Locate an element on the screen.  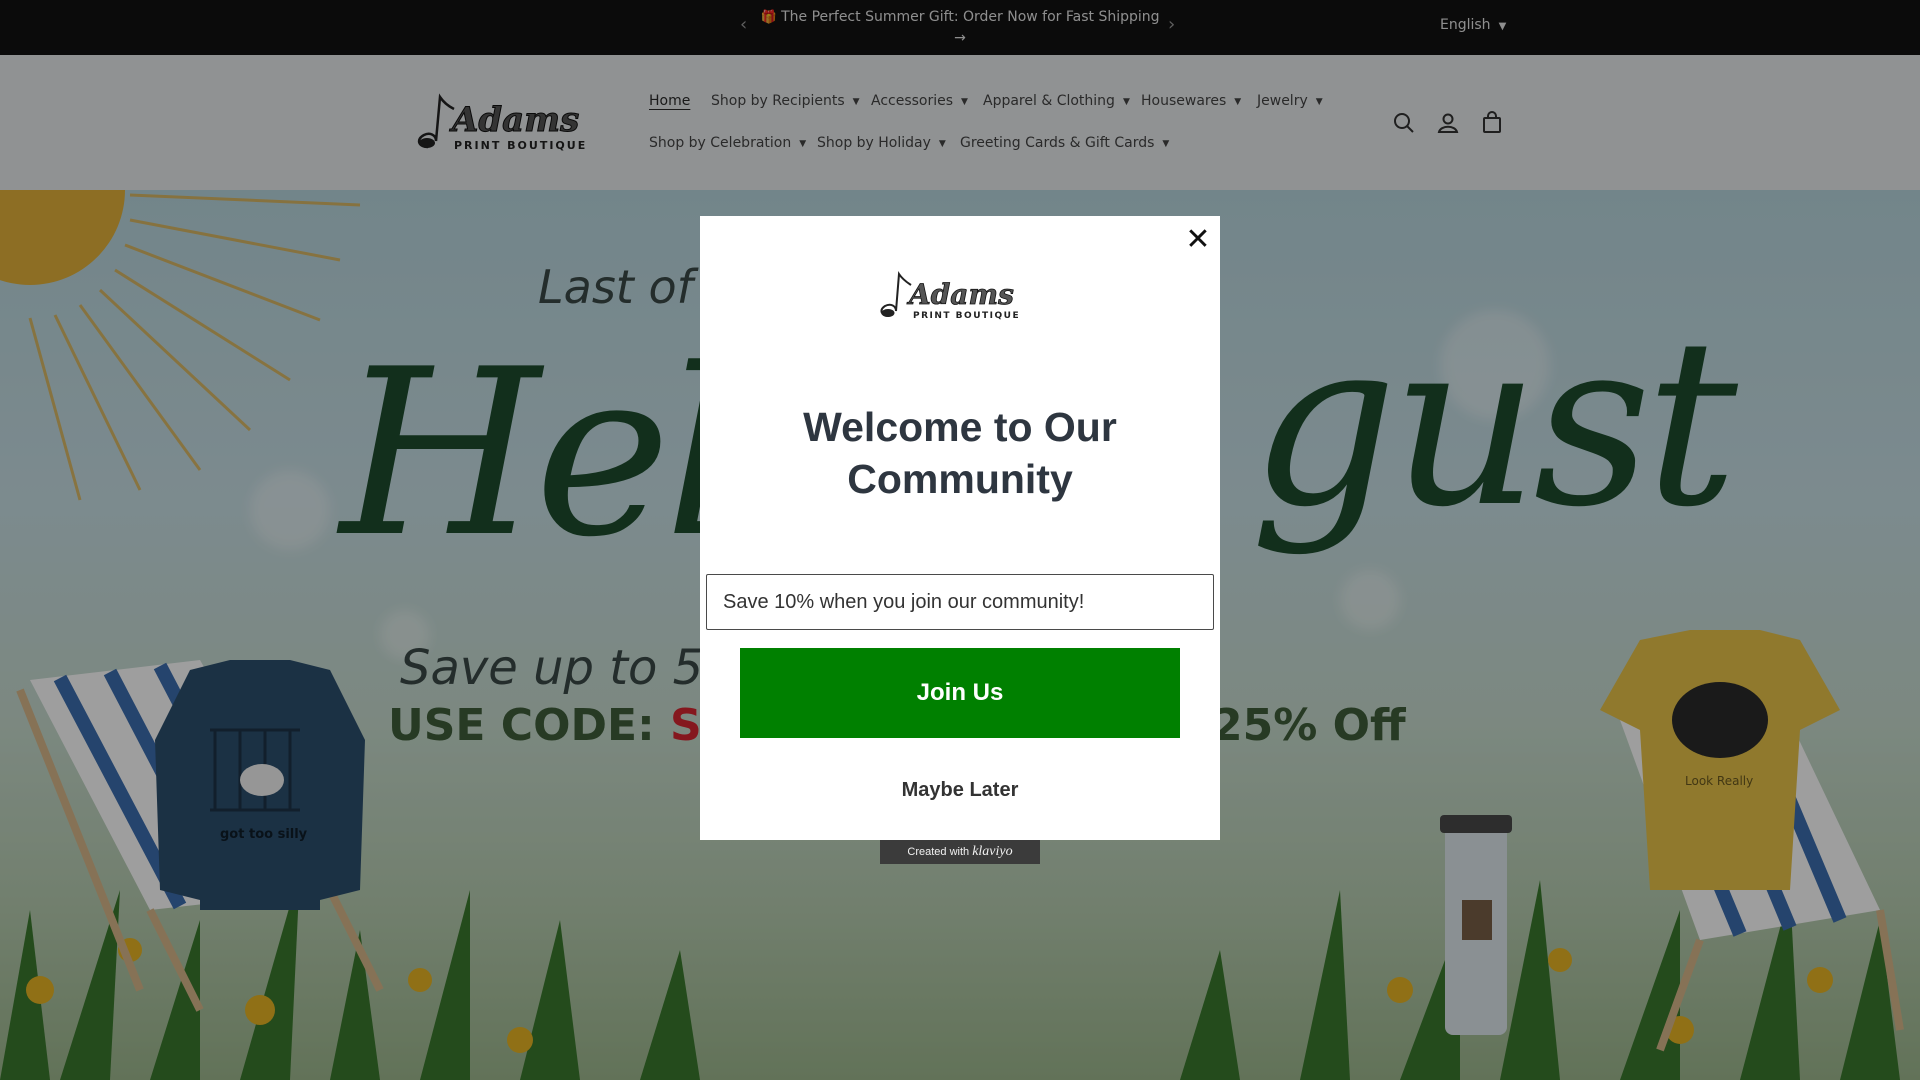
badge-brand: klaviyo is located at coordinates (992, 851).